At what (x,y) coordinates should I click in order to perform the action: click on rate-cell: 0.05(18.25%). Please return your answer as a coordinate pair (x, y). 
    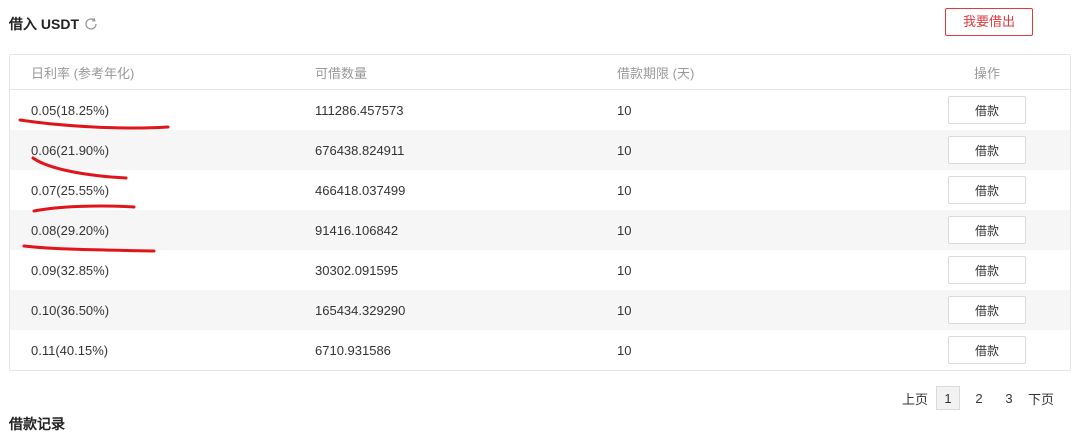
    Looking at the image, I should click on (70, 110).